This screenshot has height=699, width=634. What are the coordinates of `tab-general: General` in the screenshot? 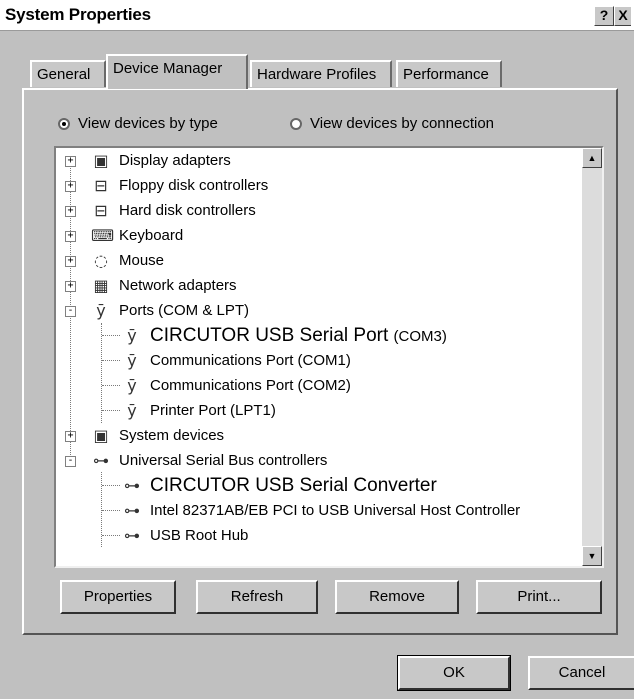 It's located at (68, 73).